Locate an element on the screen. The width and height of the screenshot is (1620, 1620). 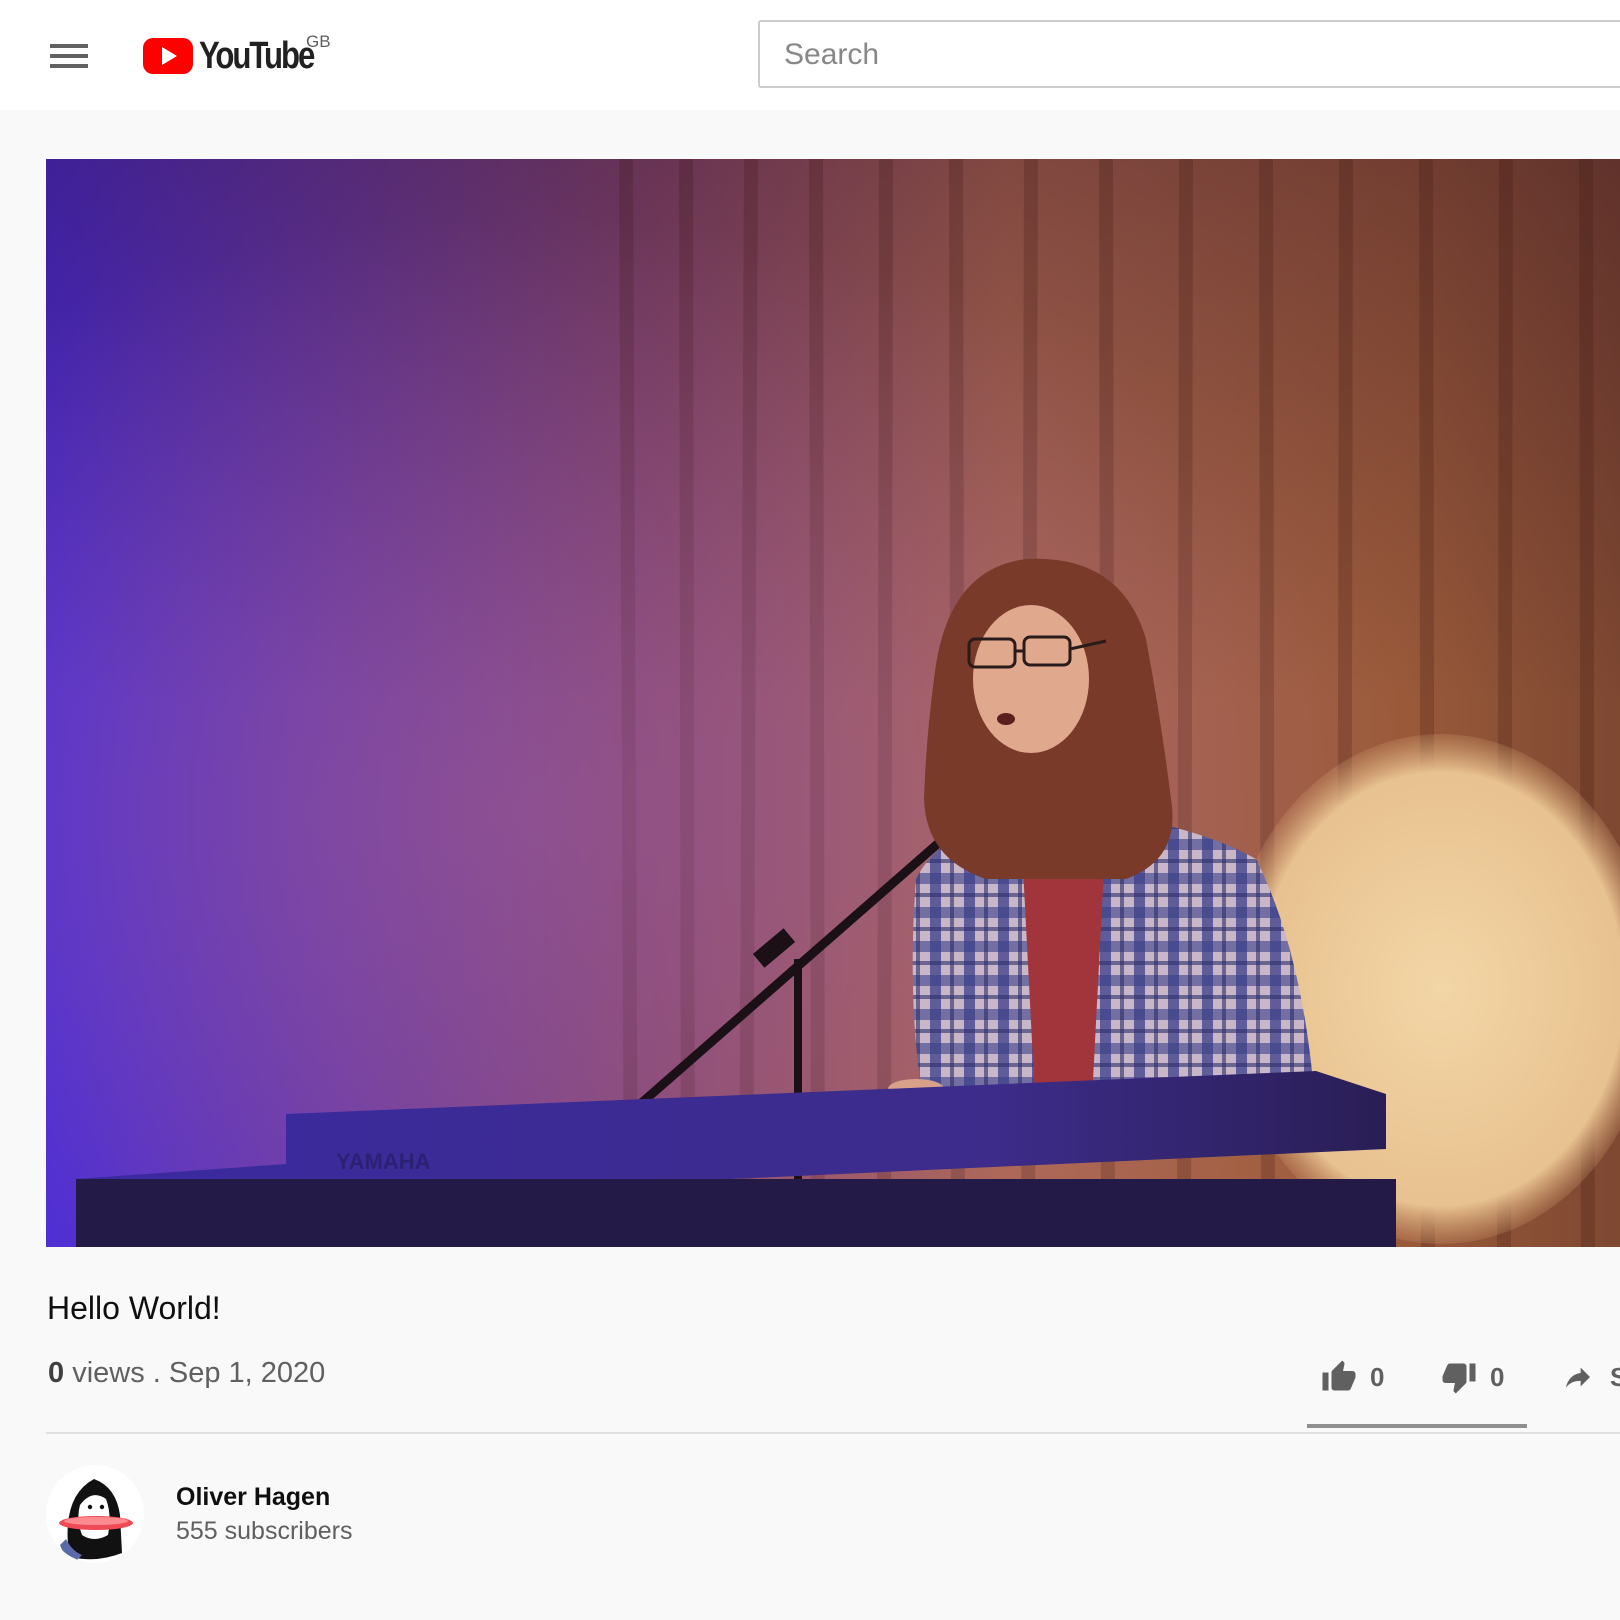
like-count: 0 is located at coordinates (1377, 1376).